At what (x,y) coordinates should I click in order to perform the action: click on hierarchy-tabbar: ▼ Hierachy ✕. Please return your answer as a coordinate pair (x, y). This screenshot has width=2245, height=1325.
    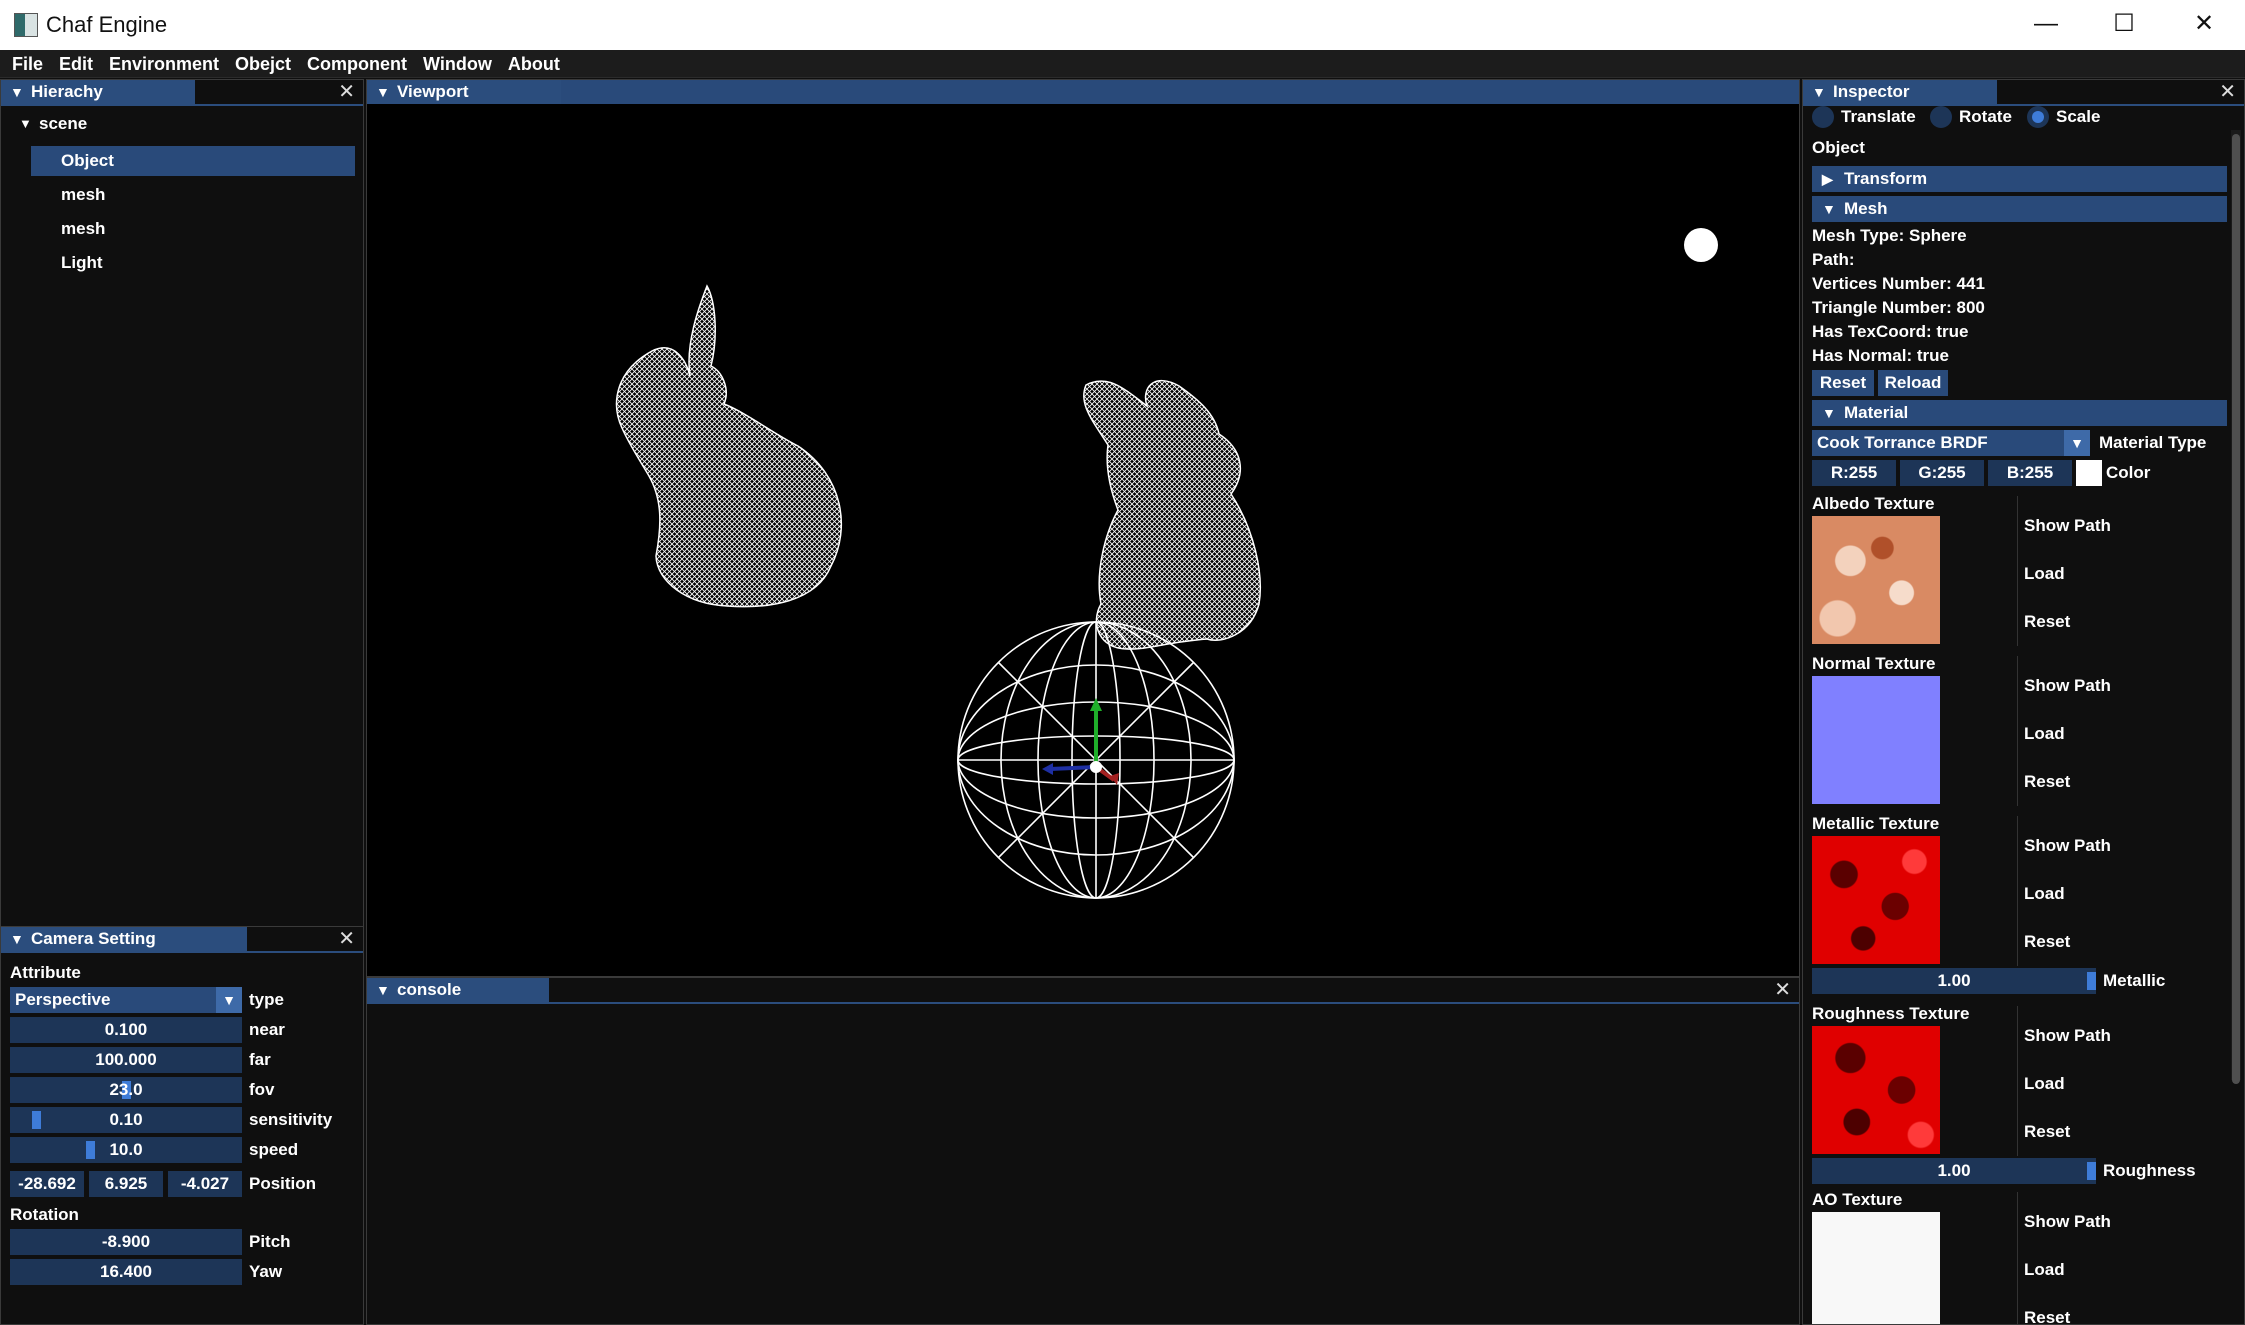
    Looking at the image, I should click on (182, 93).